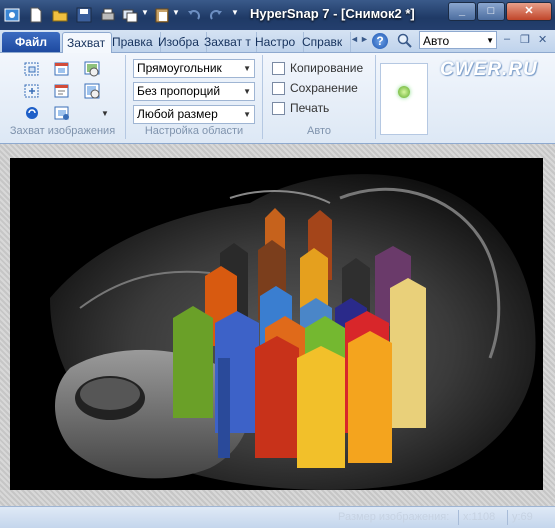 The width and height of the screenshot is (555, 528). I want to click on more-capture-dropdown-icon: ▼, so click(105, 113).